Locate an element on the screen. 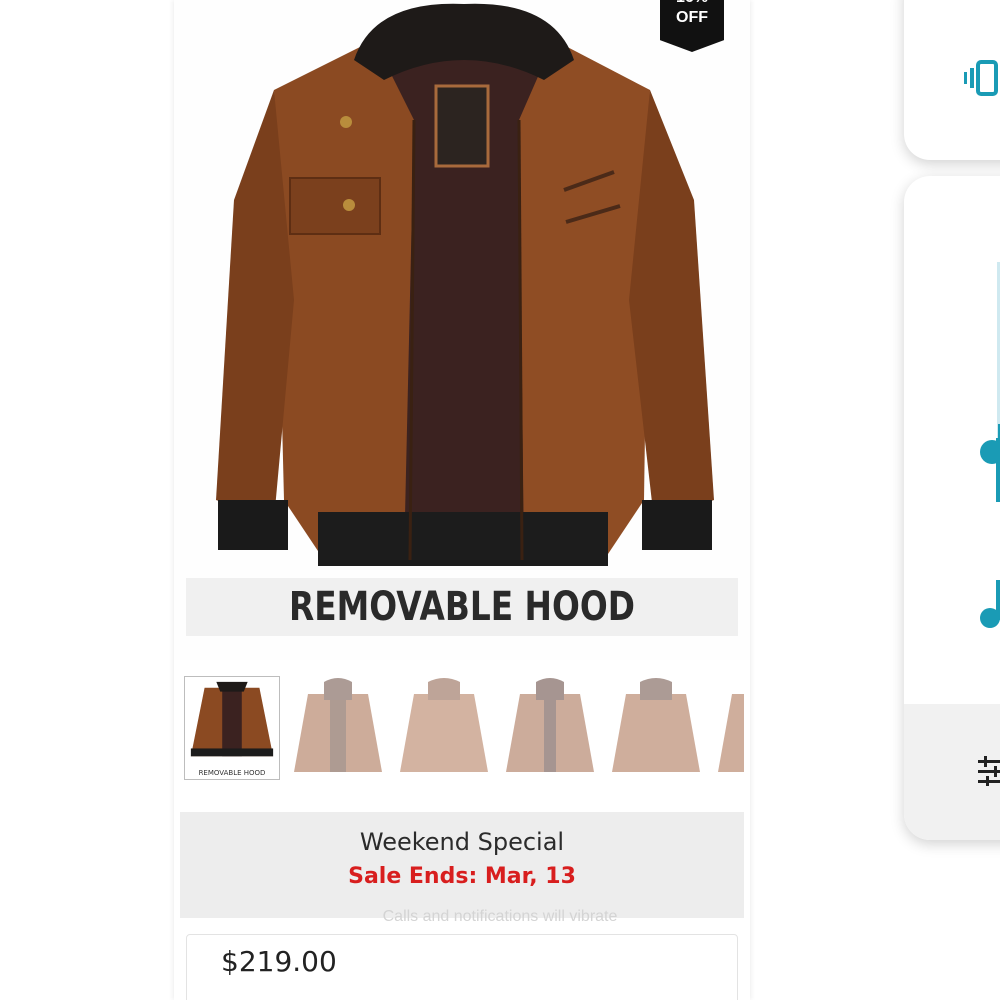 The width and height of the screenshot is (1000, 1000). discount-badge-label: OFF is located at coordinates (692, 17).